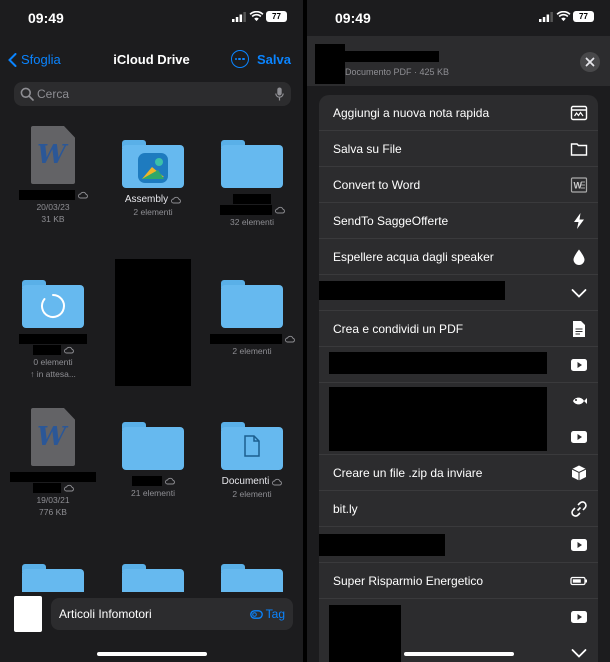  Describe the element at coordinates (41, 59) in the screenshot. I see `back-label: Sfoglia` at that location.